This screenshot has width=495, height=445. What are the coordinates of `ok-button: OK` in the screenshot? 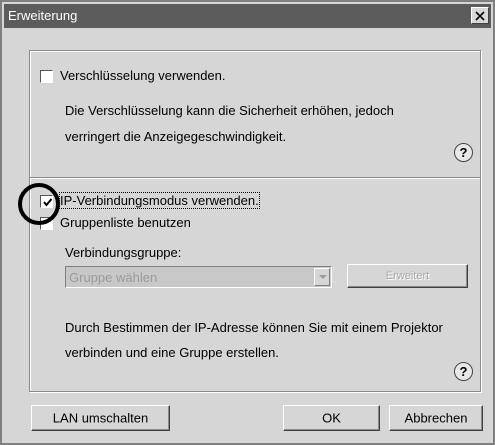 It's located at (331, 418).